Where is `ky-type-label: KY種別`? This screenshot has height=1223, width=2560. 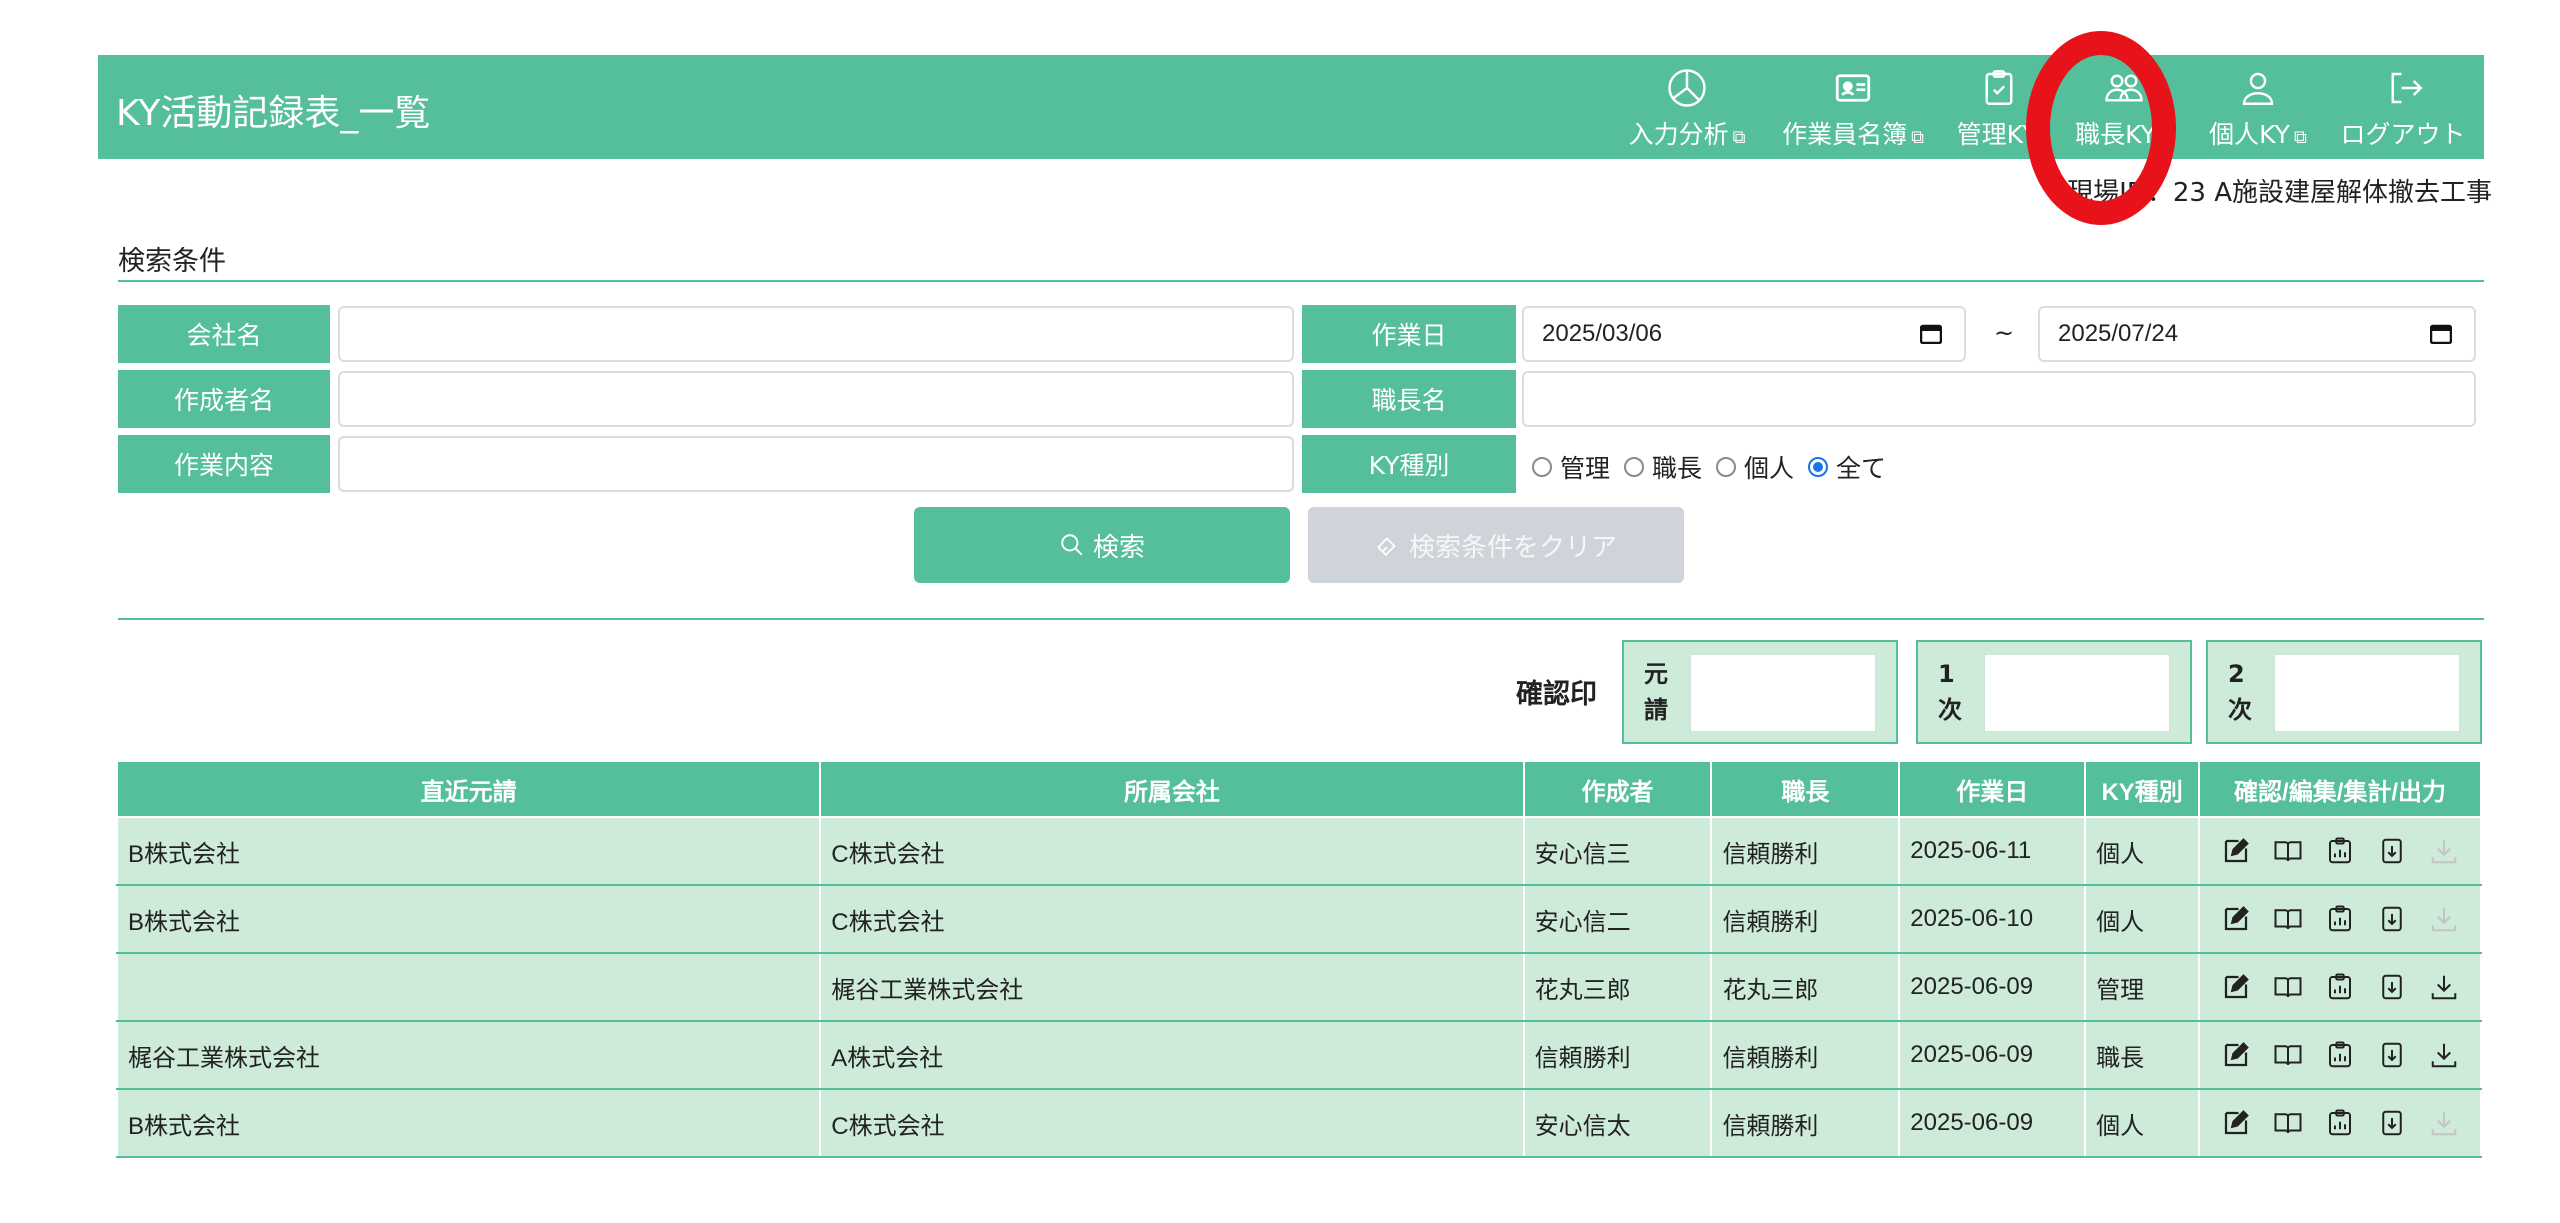
ky-type-label: KY種別 is located at coordinates (1409, 464).